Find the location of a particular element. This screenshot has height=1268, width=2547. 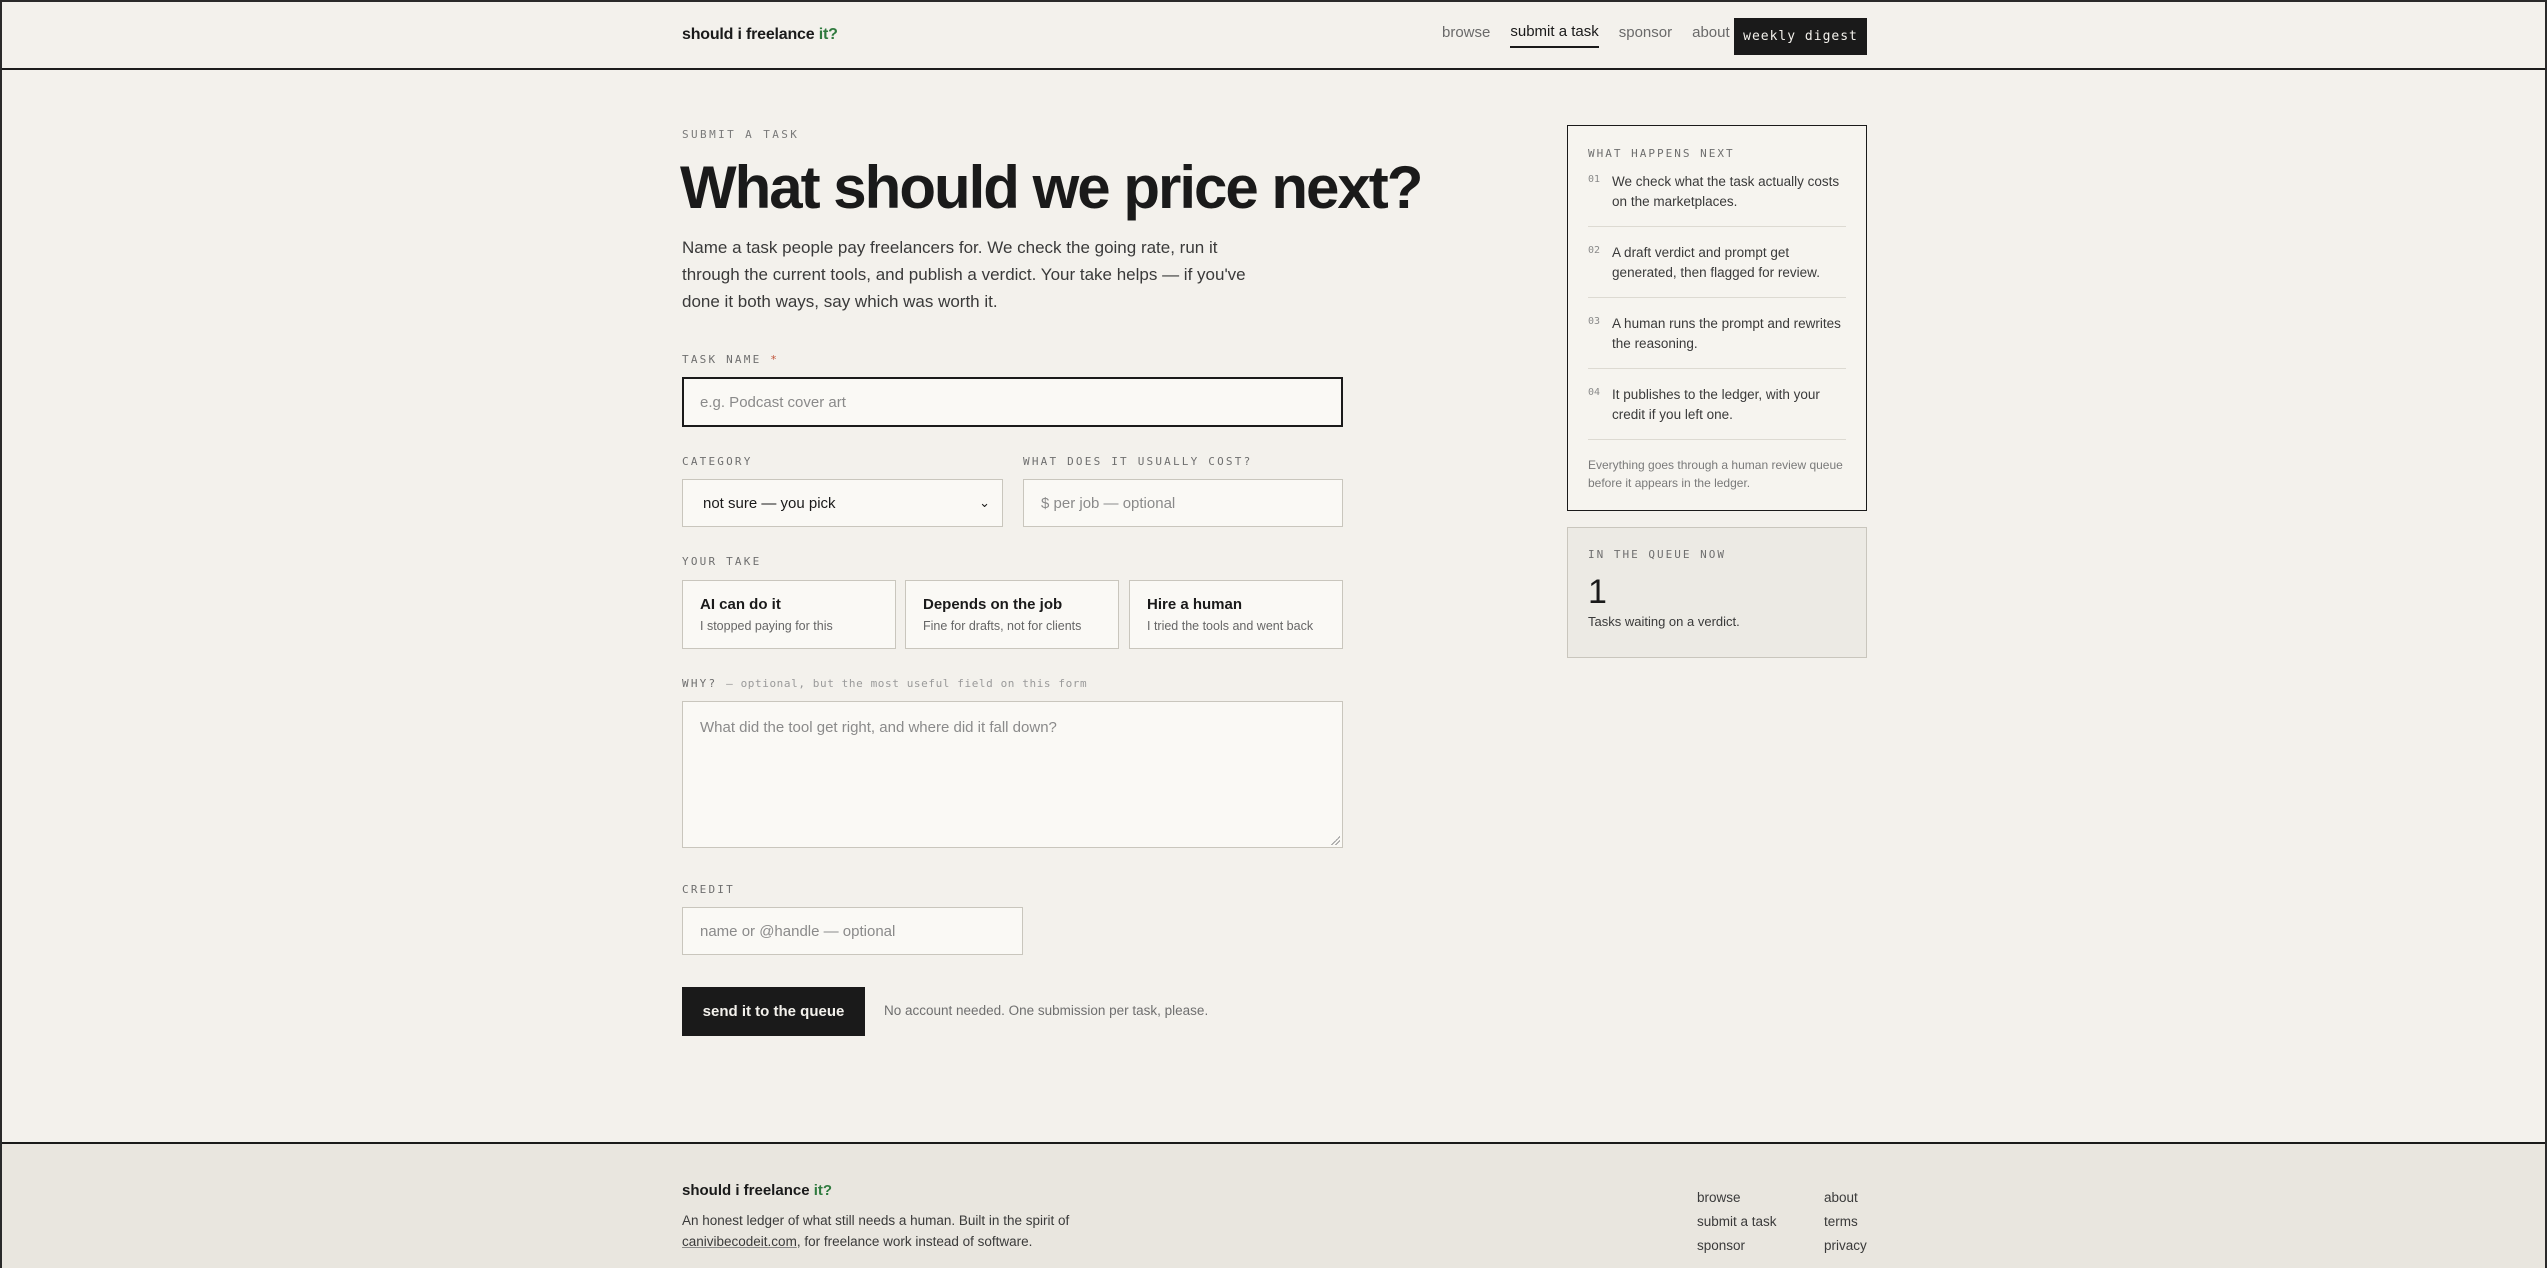

page-eyebrow: SUBMIT A TASK is located at coordinates (741, 134).